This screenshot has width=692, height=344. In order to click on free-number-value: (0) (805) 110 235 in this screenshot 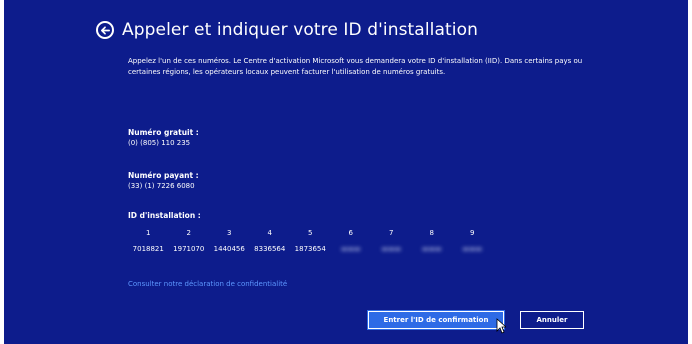, I will do `click(159, 143)`.